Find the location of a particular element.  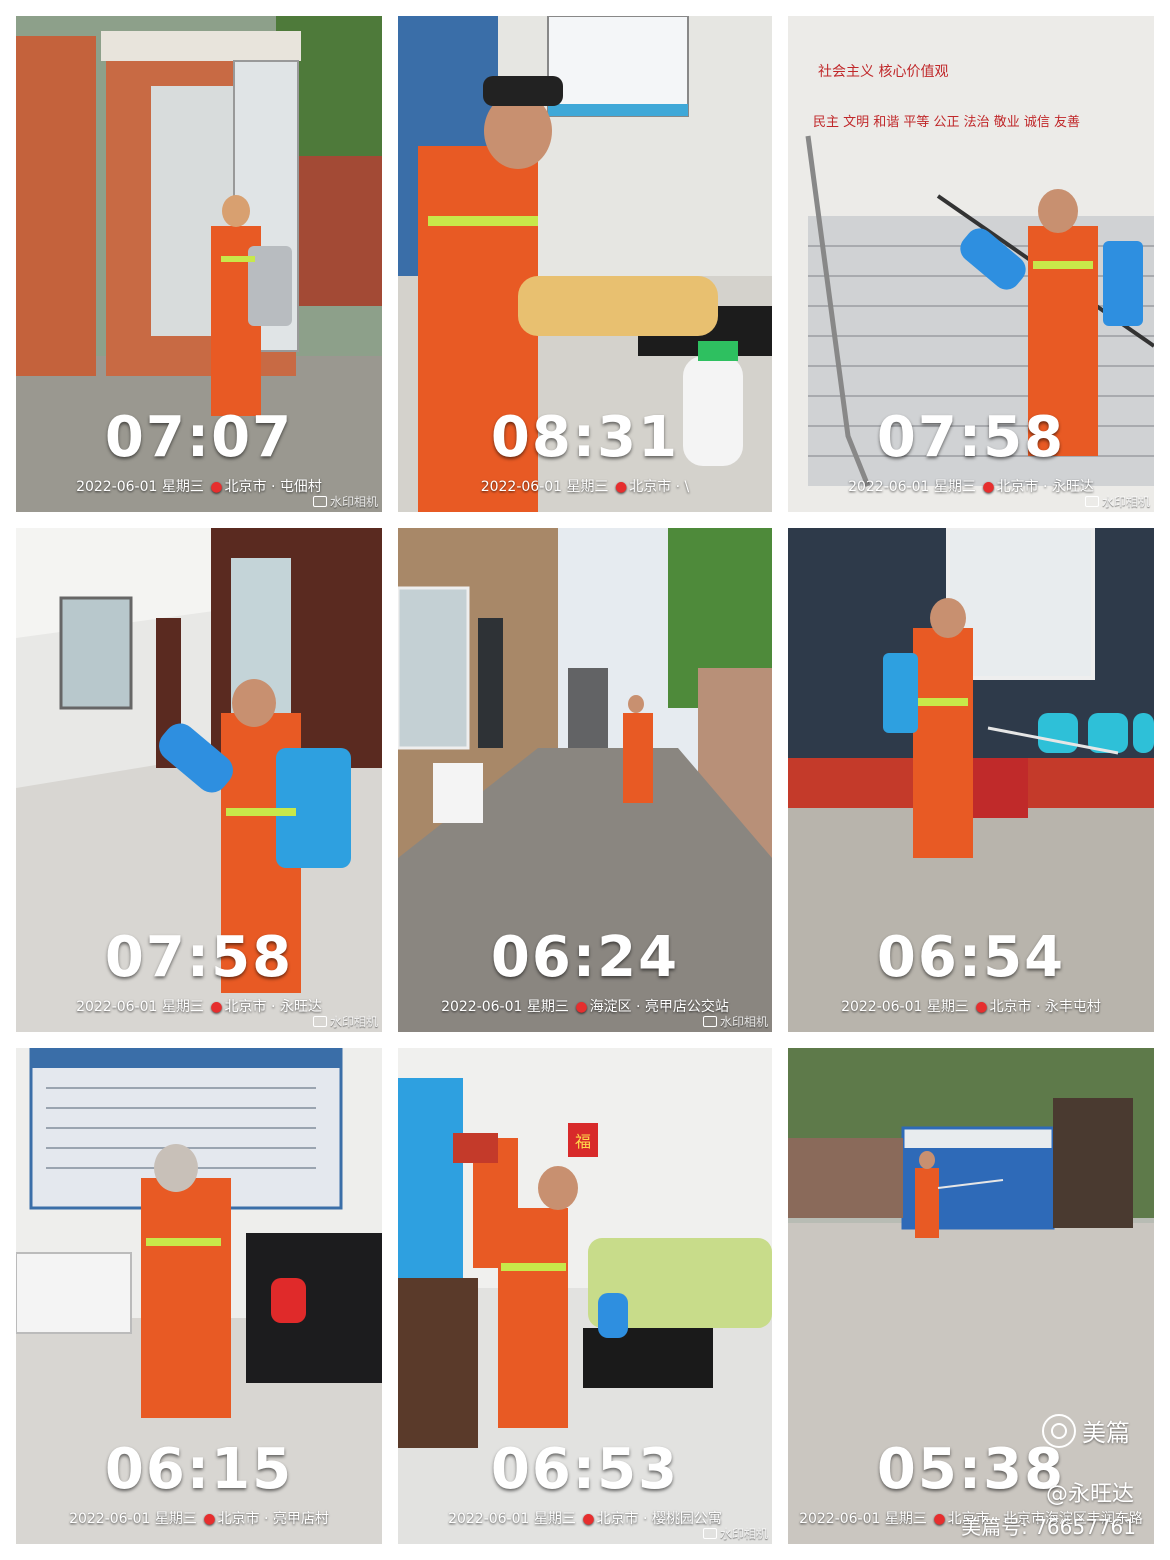

photo-3-weekday: 星期三 is located at coordinates (954, 487).